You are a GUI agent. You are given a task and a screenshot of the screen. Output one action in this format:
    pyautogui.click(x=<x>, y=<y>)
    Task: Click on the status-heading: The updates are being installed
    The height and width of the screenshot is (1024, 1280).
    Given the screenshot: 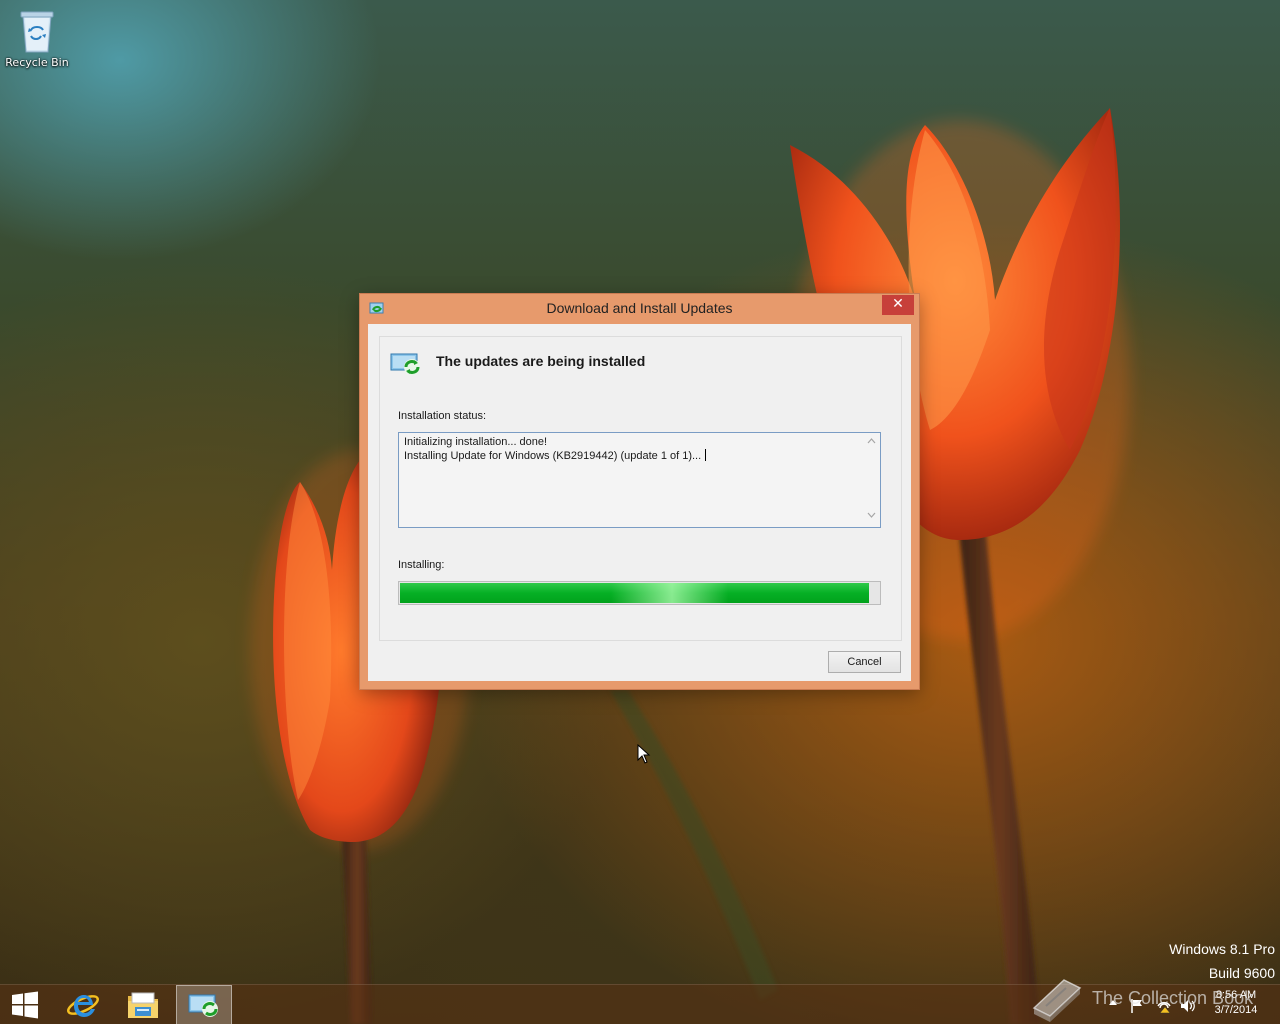 What is the action you would take?
    pyautogui.click(x=541, y=361)
    